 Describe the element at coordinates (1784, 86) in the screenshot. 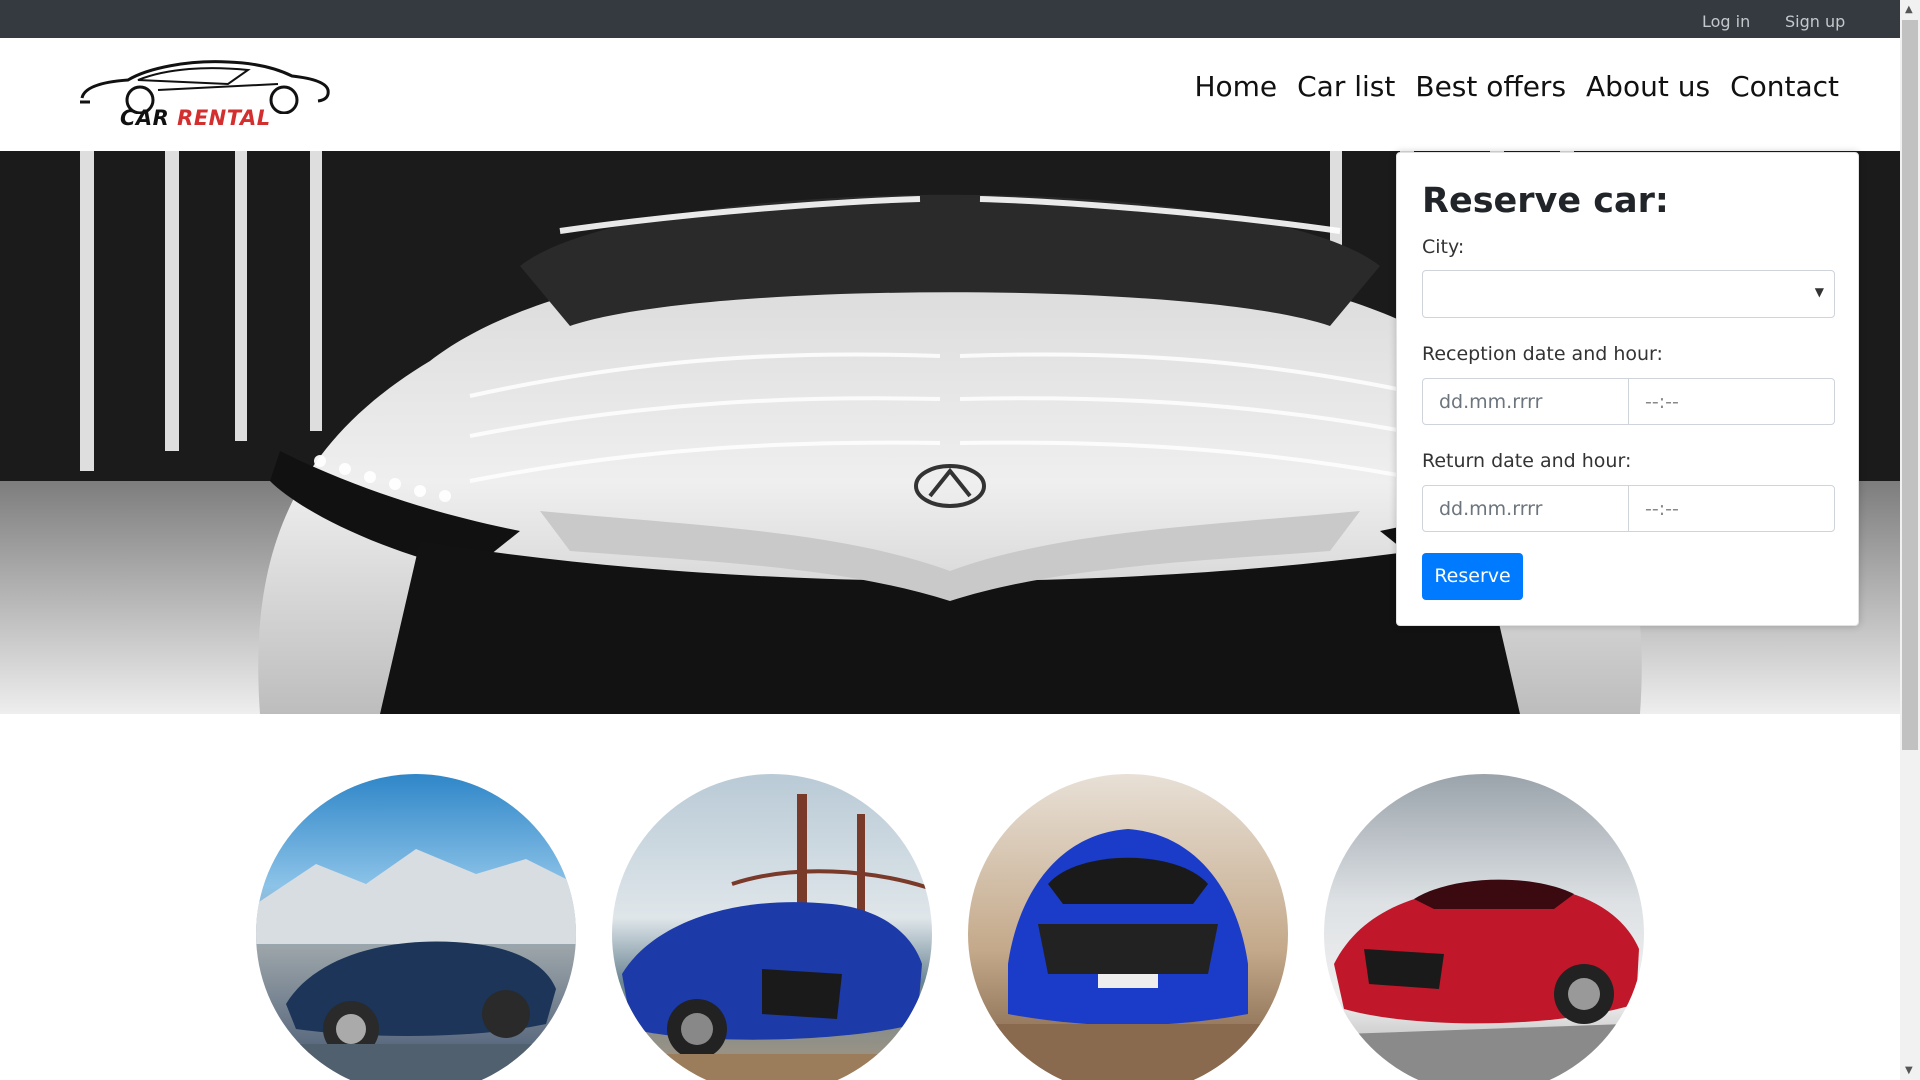

I see `nav-contact: Contact` at that location.